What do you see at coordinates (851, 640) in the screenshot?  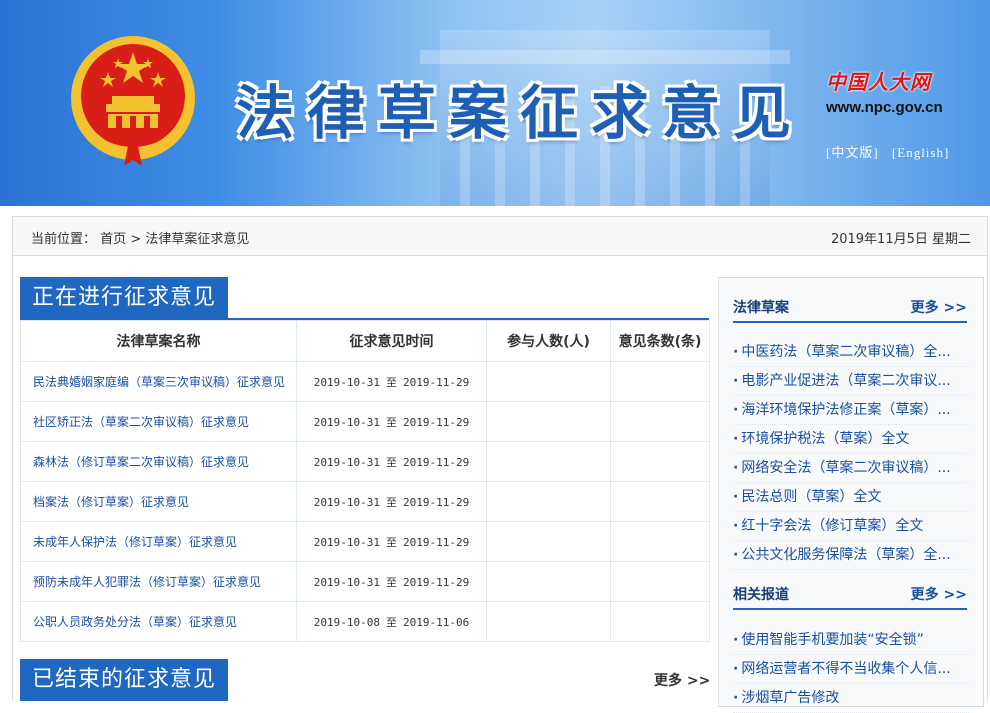 I see `list-item: 使用智能手机要加装“安全锁”` at bounding box center [851, 640].